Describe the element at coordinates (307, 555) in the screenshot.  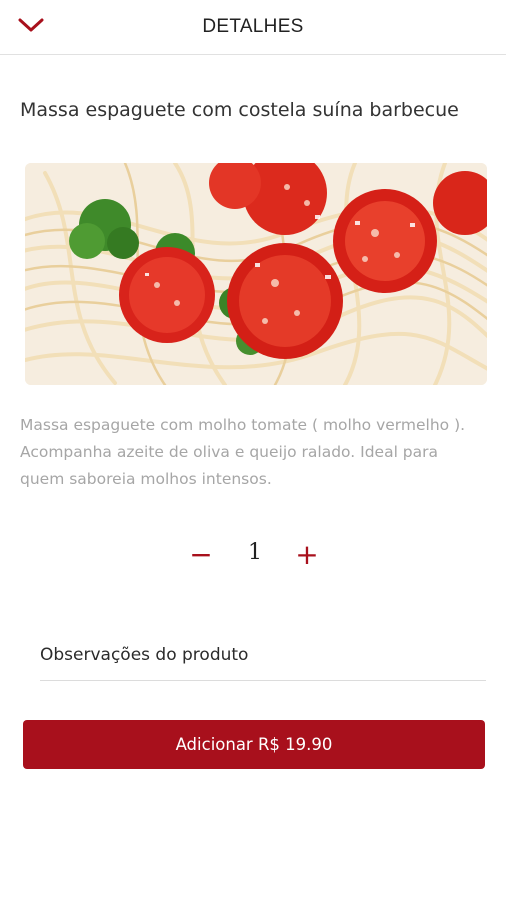
I see `increase-quantity-button: +` at that location.